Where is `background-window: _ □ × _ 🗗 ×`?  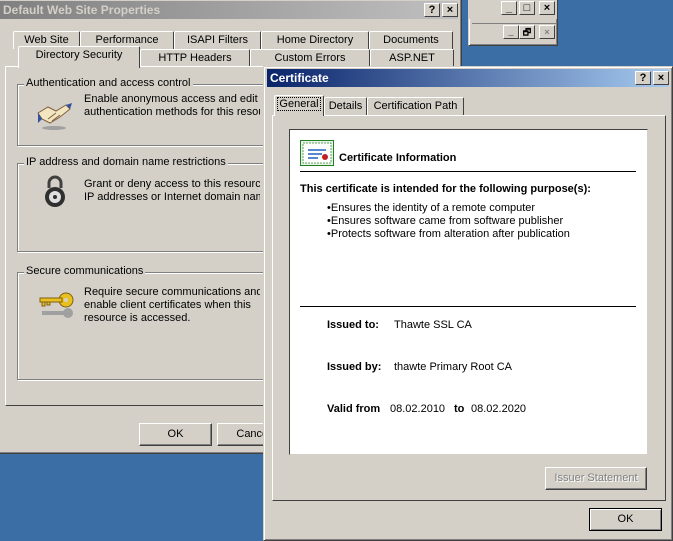
background-window: _ □ × _ 🗗 × is located at coordinates (513, 23).